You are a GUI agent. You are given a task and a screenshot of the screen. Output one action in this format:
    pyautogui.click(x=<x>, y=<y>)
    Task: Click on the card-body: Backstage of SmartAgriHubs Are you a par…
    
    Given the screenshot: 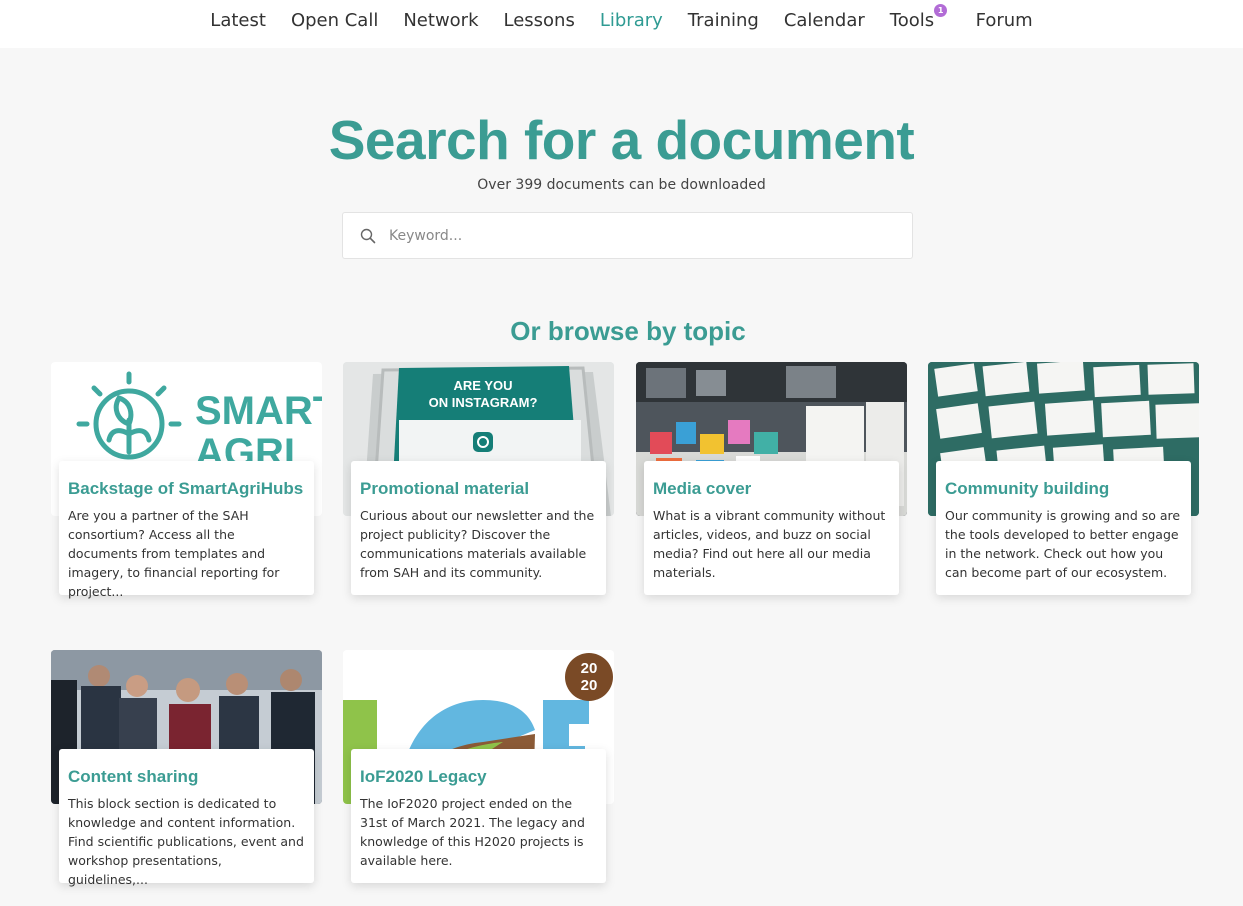 What is the action you would take?
    pyautogui.click(x=186, y=530)
    